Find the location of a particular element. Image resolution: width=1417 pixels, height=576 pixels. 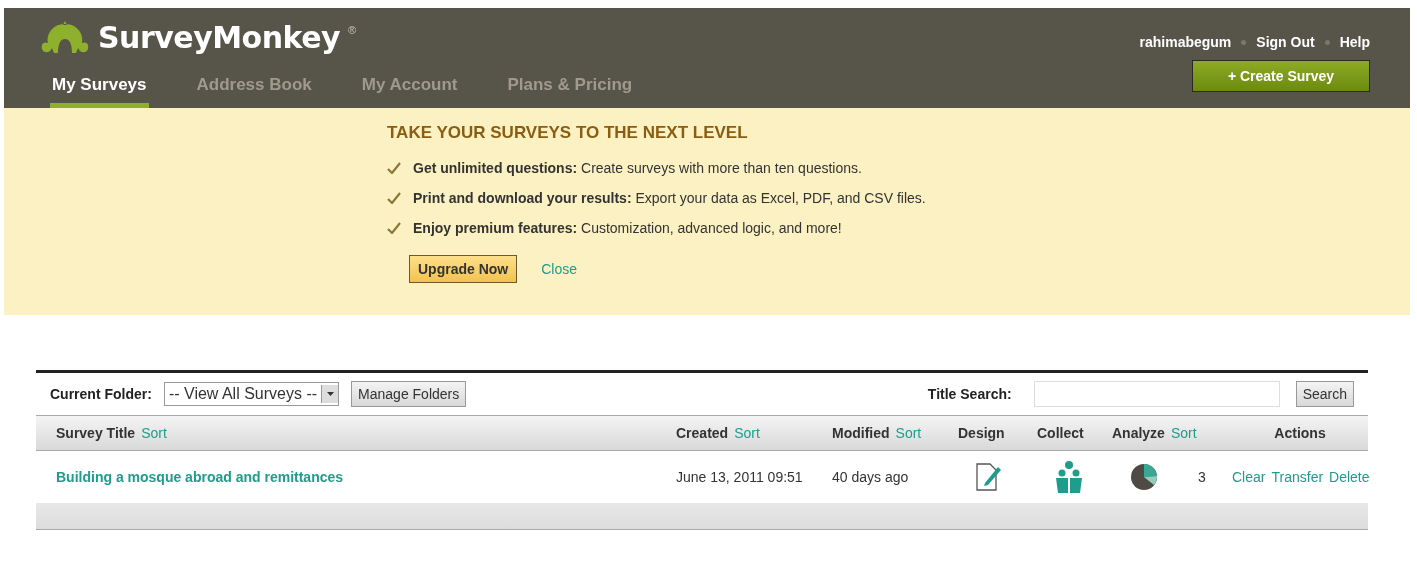

column-heading: Design is located at coordinates (981, 433).